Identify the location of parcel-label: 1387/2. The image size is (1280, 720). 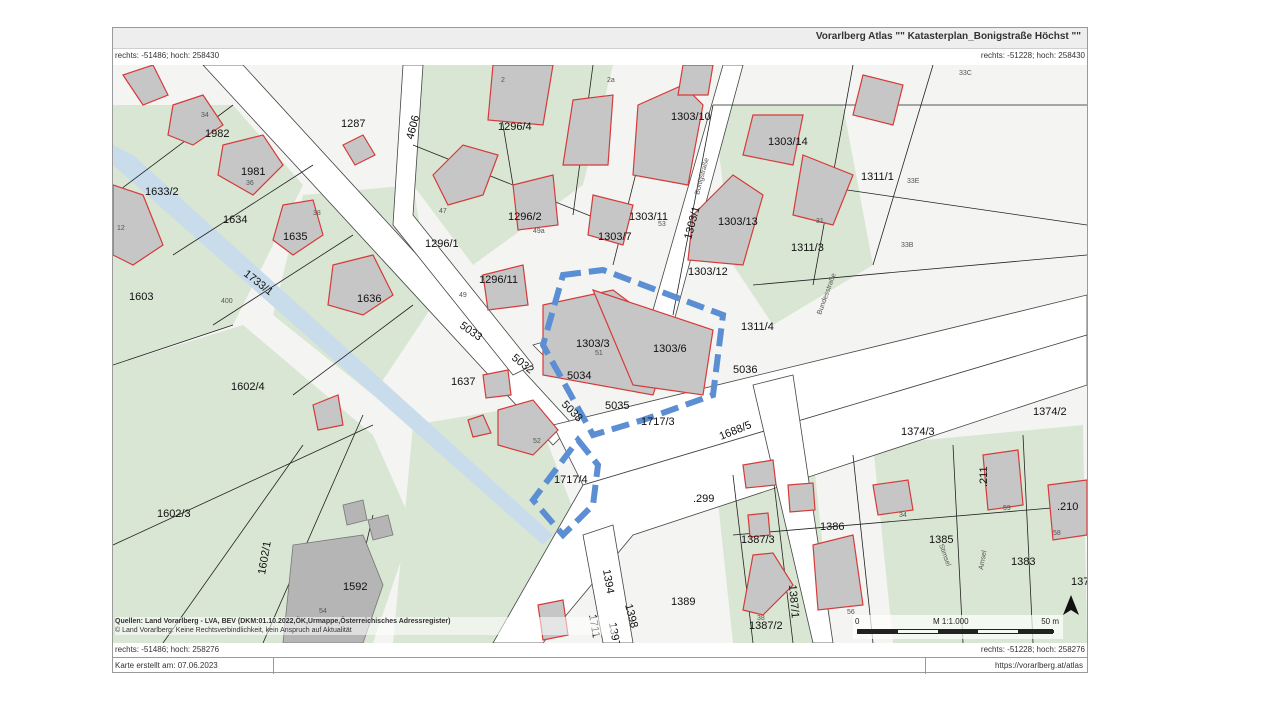
(766, 626).